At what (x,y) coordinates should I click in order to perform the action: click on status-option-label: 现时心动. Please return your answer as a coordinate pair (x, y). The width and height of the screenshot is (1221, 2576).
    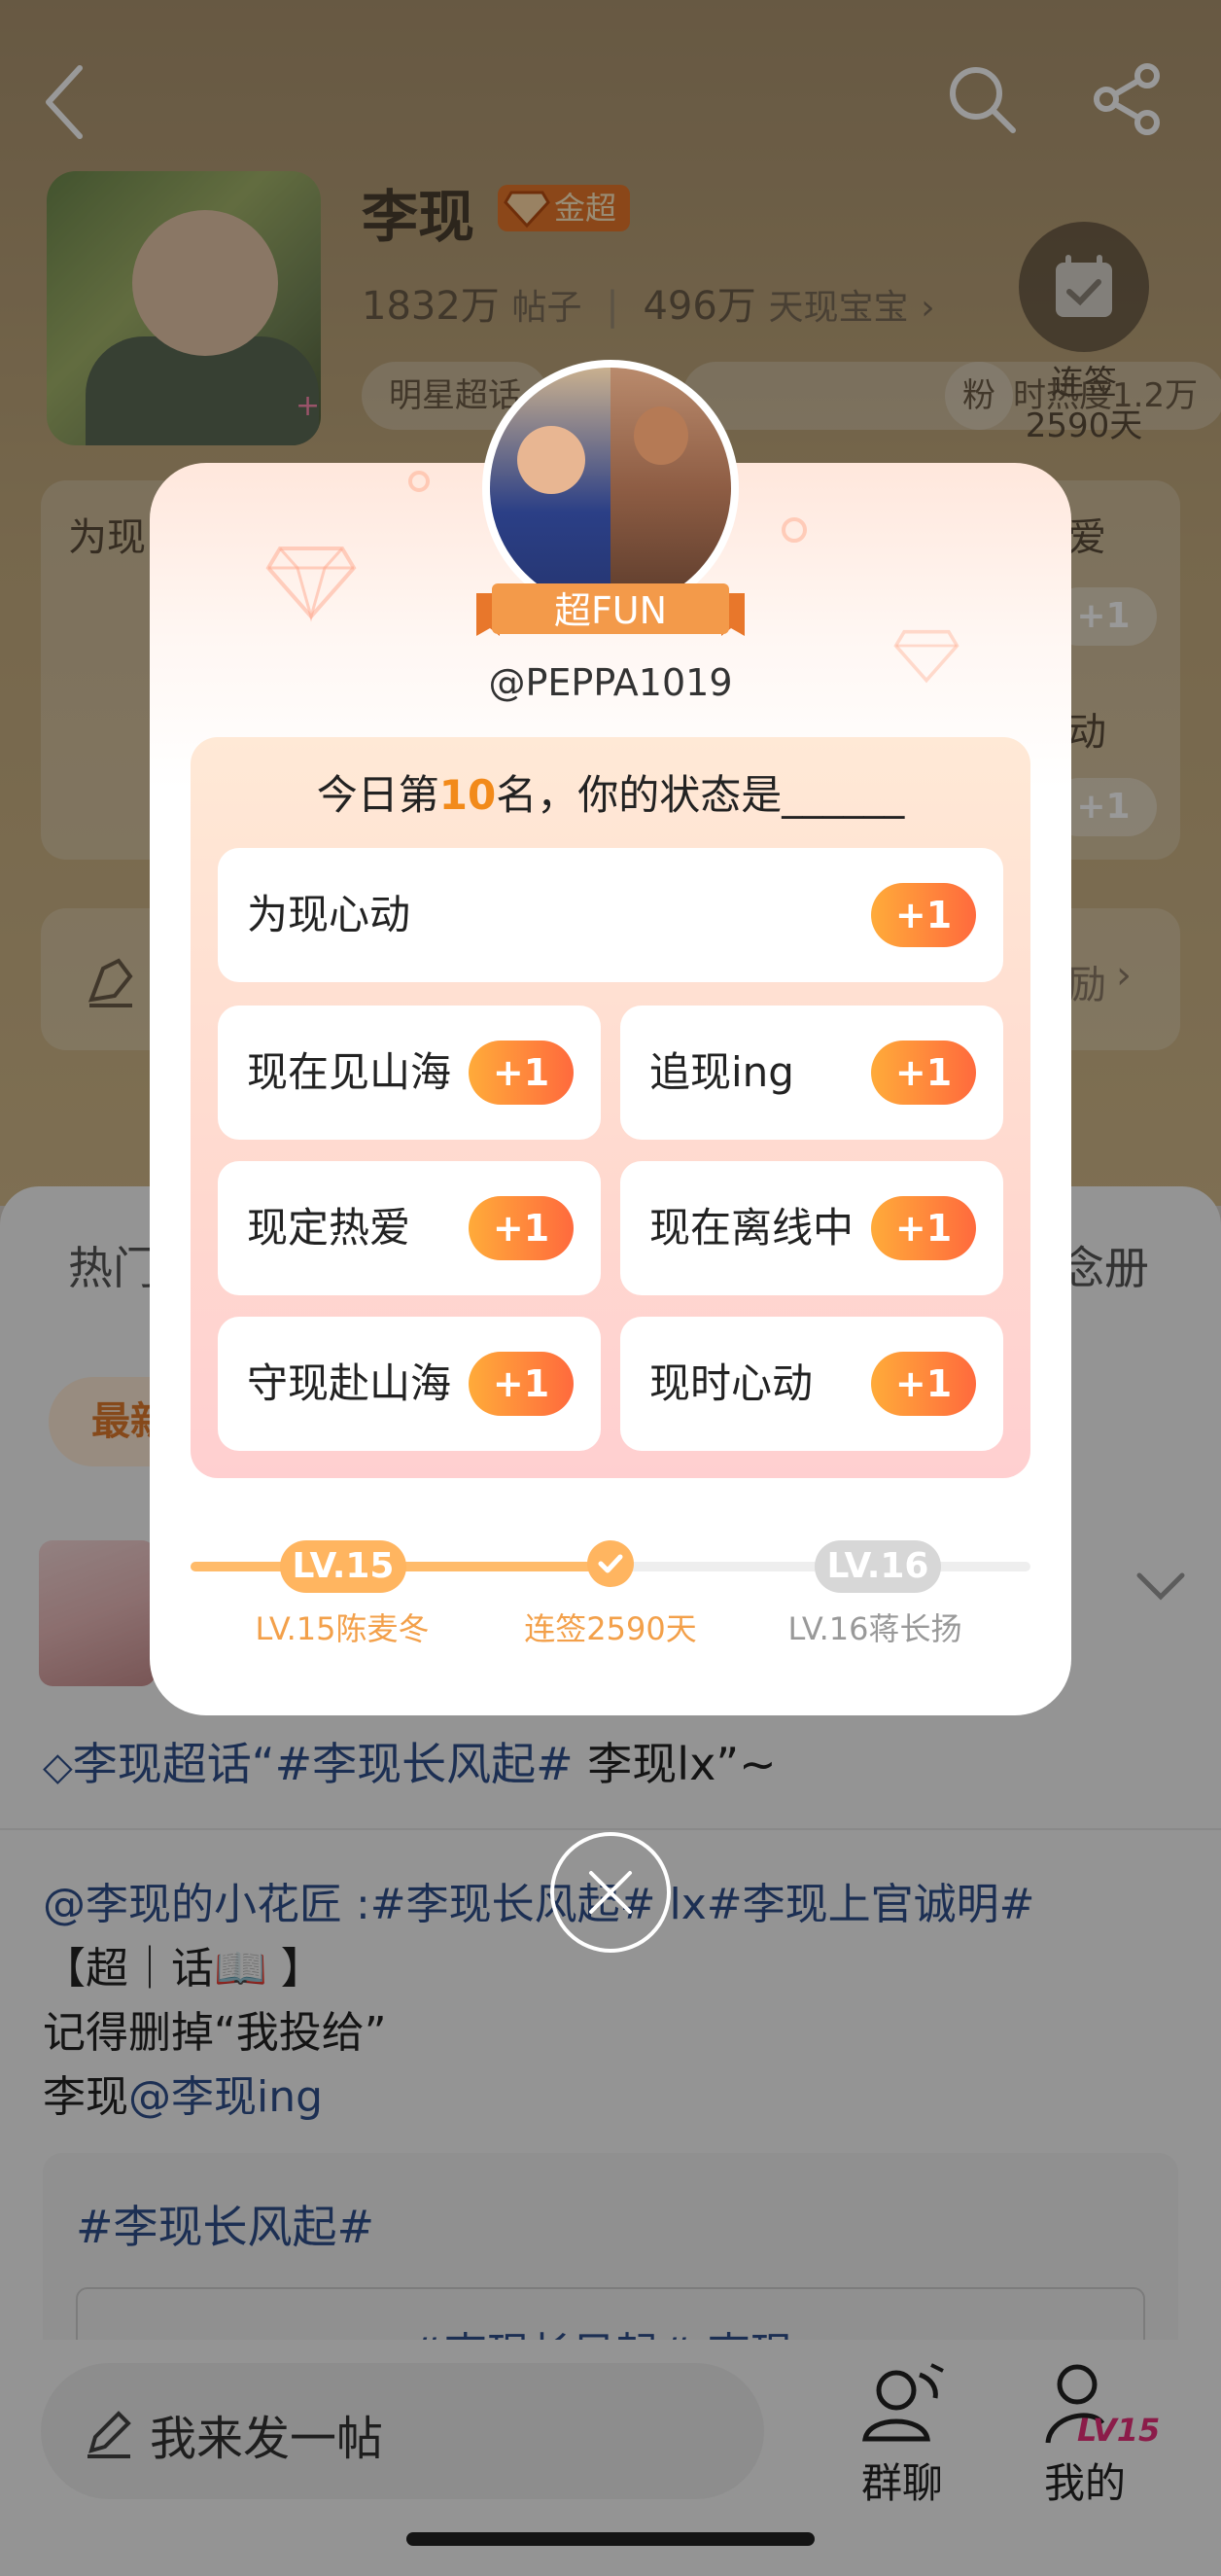
    Looking at the image, I should click on (731, 1383).